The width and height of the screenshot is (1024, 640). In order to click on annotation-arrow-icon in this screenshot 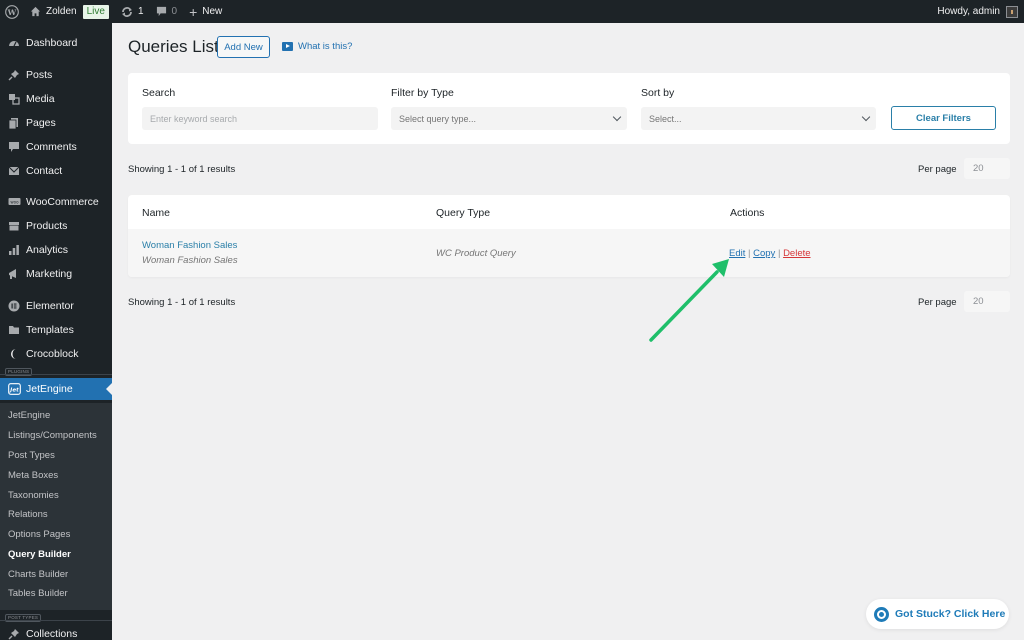, I will do `click(689, 300)`.